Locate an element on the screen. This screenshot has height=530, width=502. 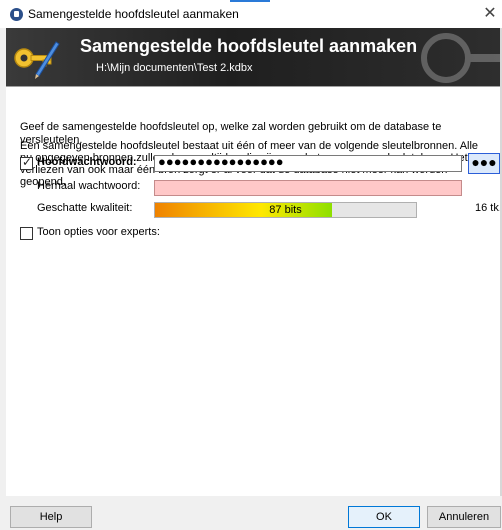
help-button: Help is located at coordinates (51, 517).